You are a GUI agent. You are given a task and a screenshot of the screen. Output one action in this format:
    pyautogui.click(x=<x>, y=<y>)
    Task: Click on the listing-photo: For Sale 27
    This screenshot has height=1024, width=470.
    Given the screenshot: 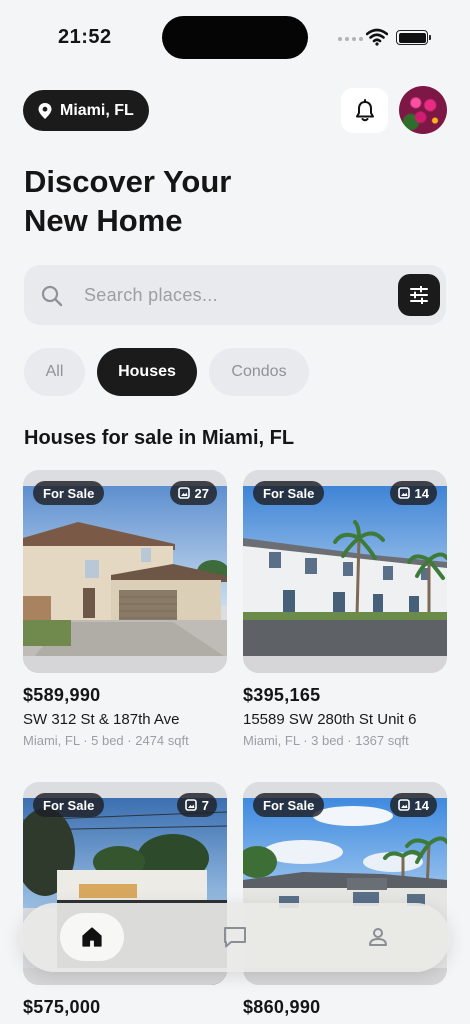 What is the action you would take?
    pyautogui.click(x=125, y=571)
    